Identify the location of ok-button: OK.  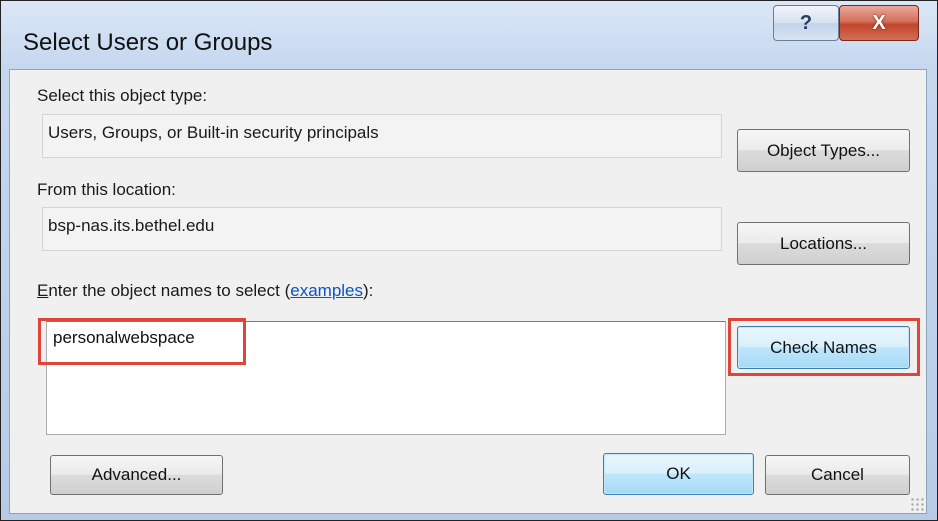
(678, 474).